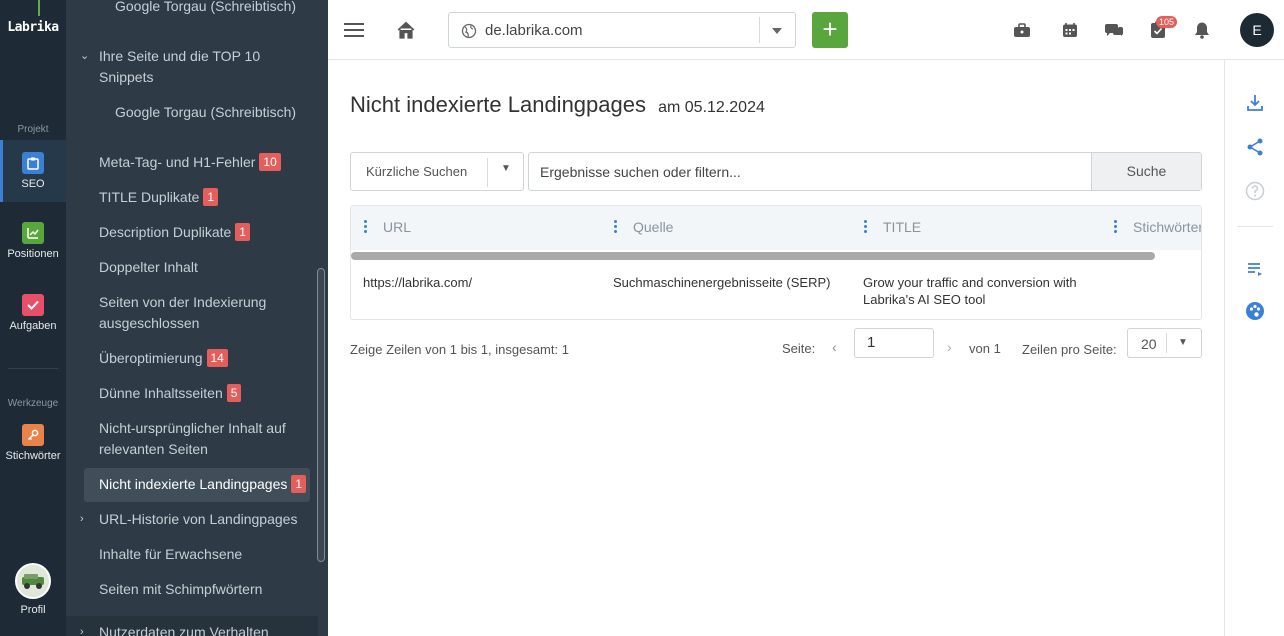 This screenshot has width=1284, height=636. Describe the element at coordinates (206, 112) in the screenshot. I see `sidebar-item-label: Google Torgau (Schreibtisch)` at that location.